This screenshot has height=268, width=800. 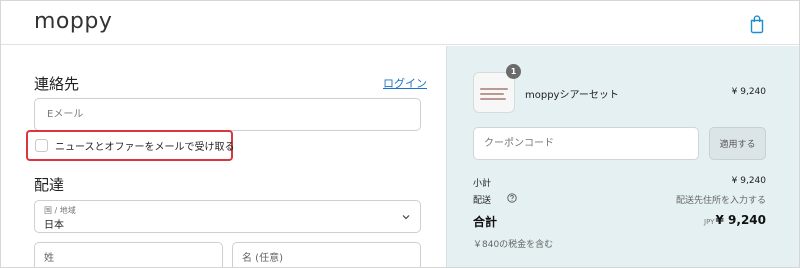 What do you see at coordinates (49, 185) in the screenshot?
I see `delivery-section-title: 配達` at bounding box center [49, 185].